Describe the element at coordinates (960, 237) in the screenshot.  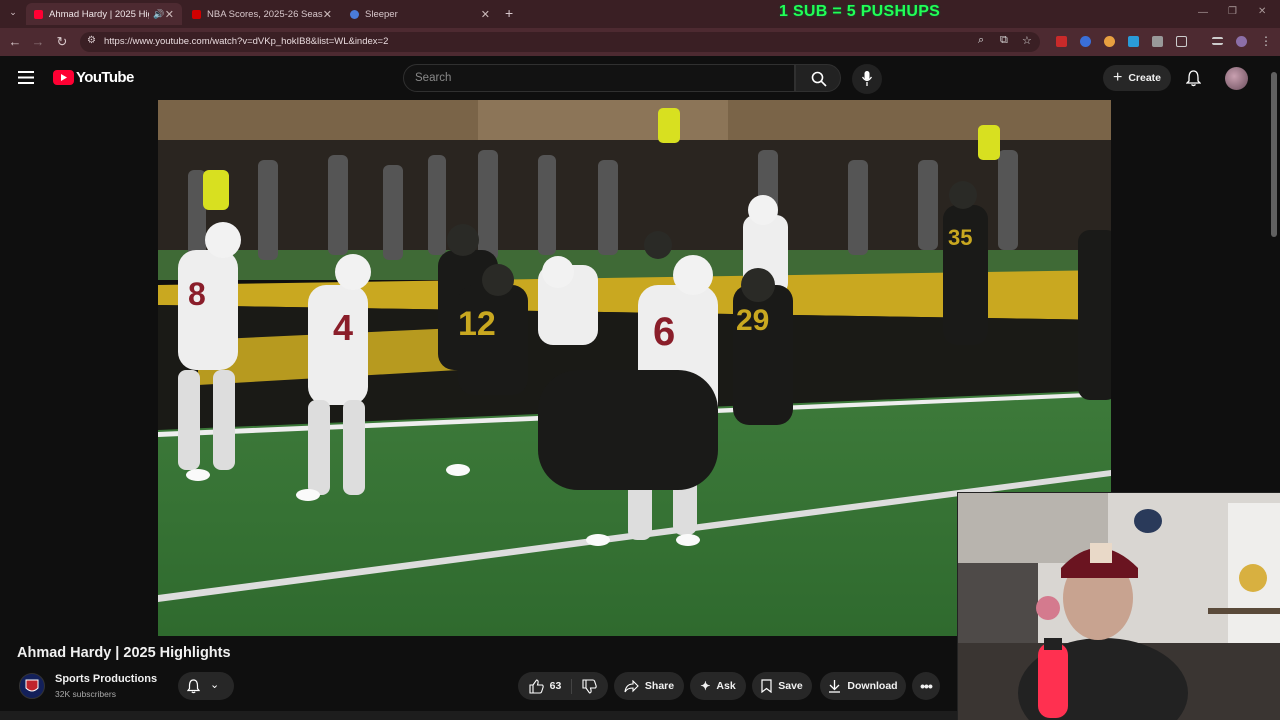
I see `svg-text: 35` at that location.